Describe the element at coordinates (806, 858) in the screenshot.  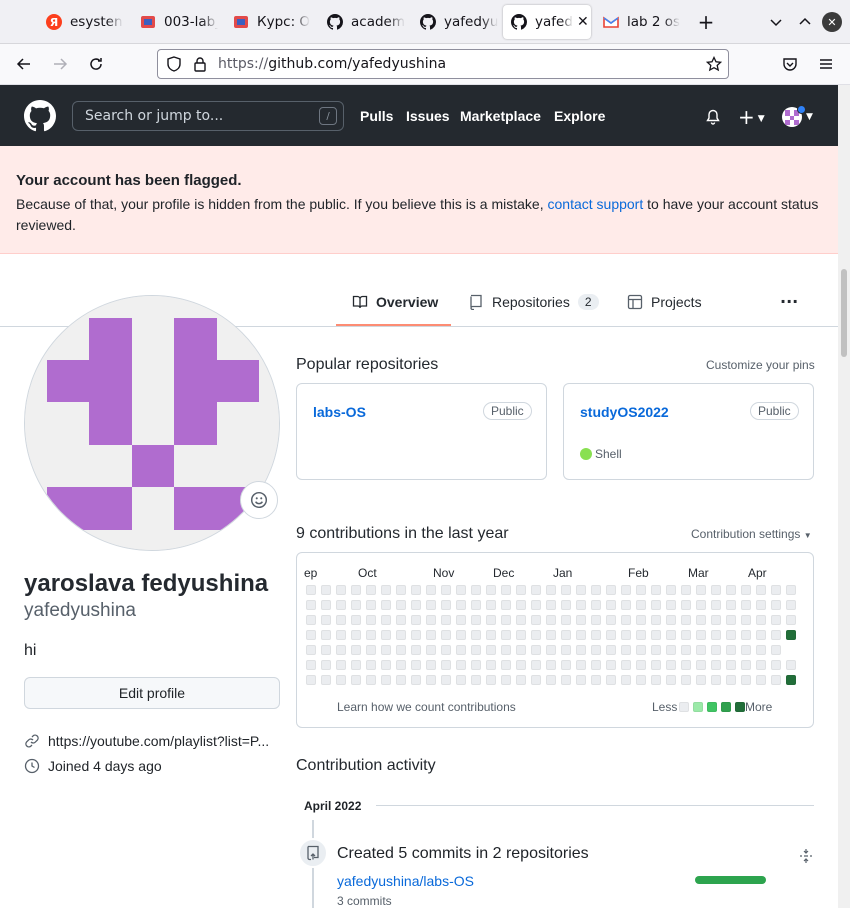
I see `fold-icon` at that location.